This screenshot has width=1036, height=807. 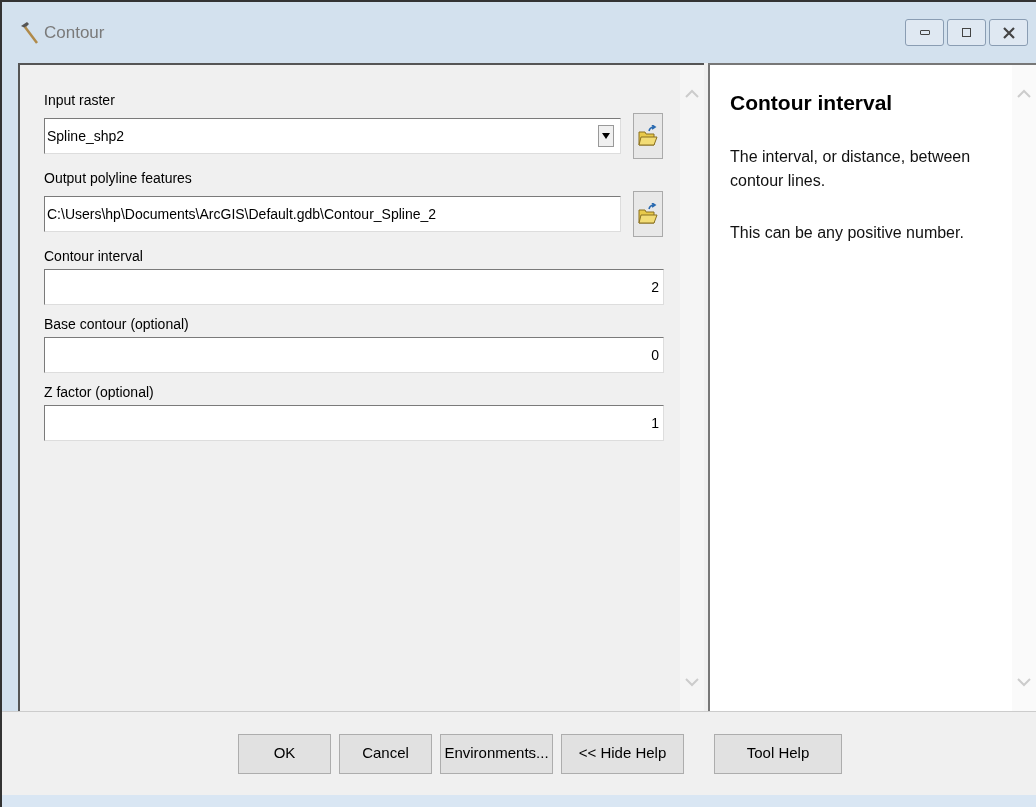 I want to click on help-text: This can be any positive number., so click(x=847, y=232).